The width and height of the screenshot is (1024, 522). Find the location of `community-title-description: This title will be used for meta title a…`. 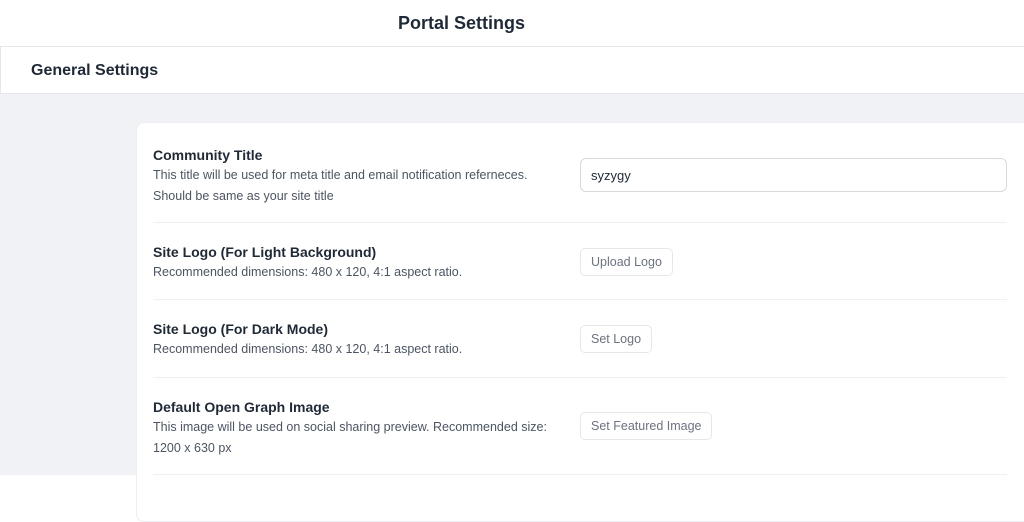

community-title-description: This title will be used for meta title a… is located at coordinates (340, 185).